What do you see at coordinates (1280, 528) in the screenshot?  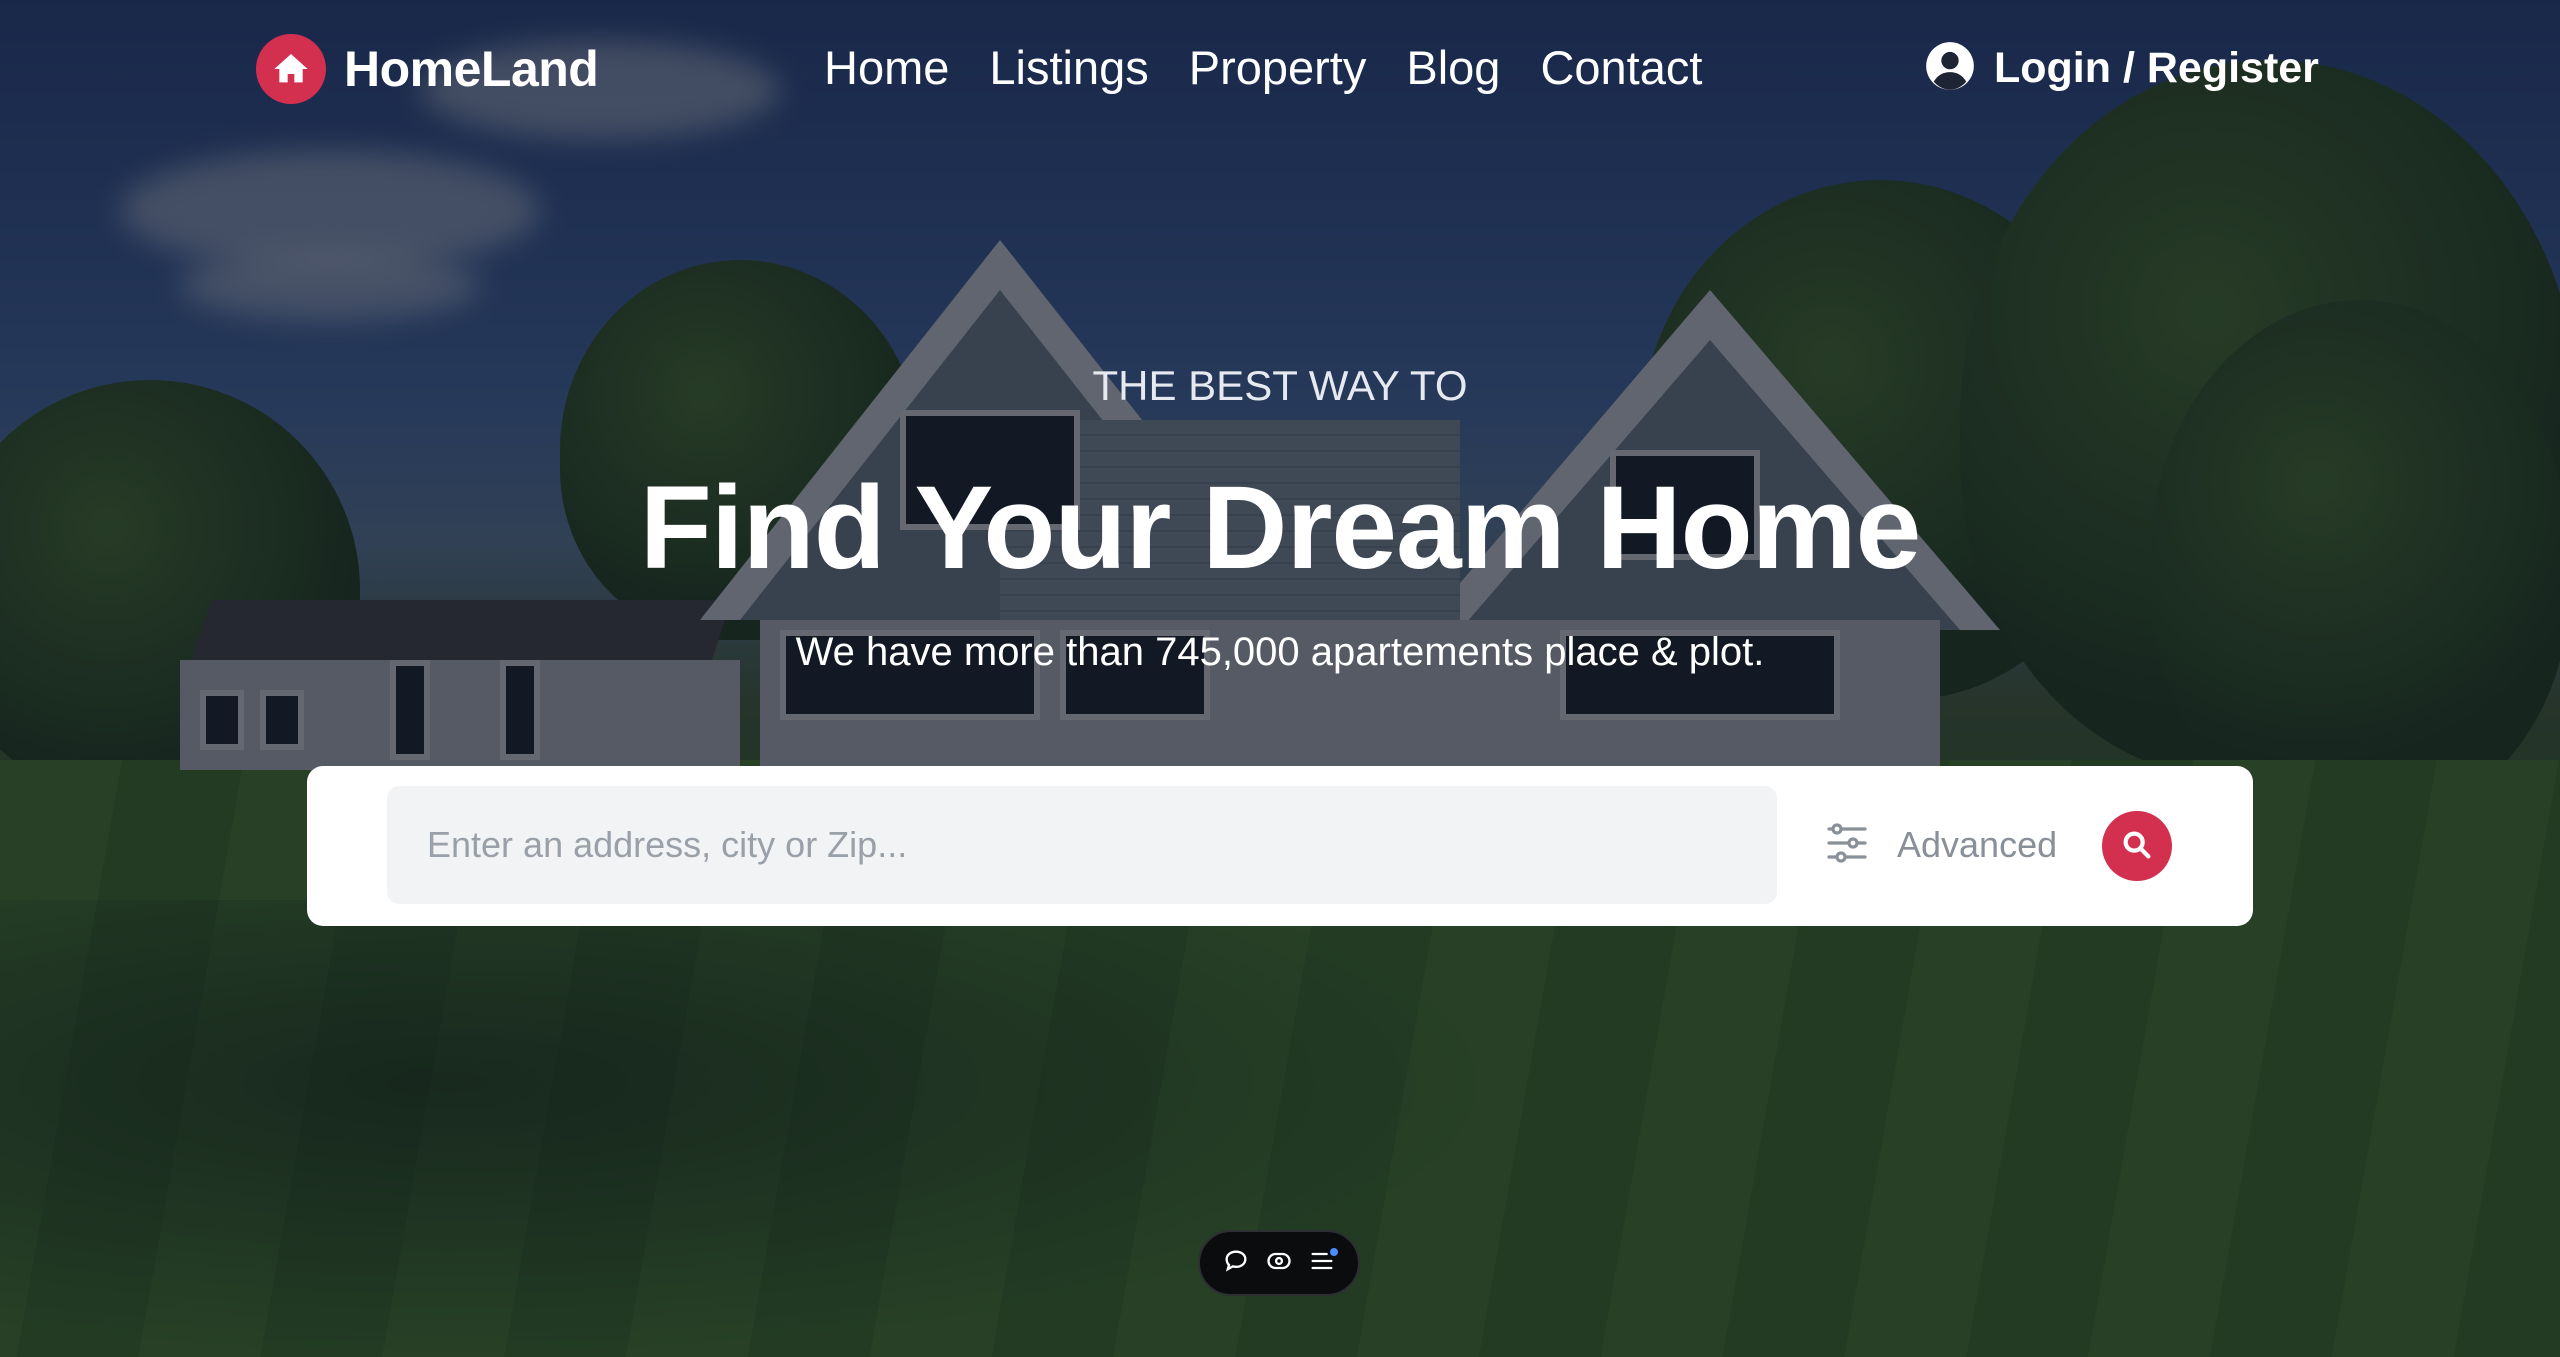 I see `hero-headline: Find Your Dream Home` at bounding box center [1280, 528].